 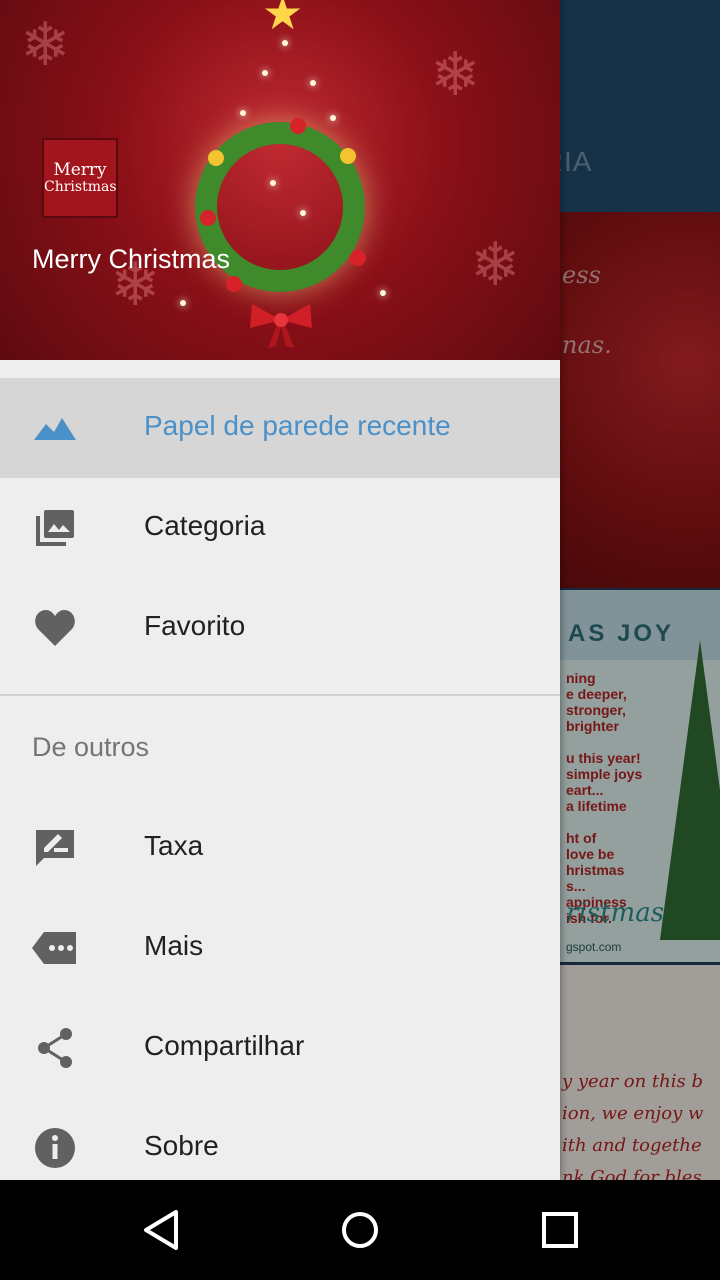 I want to click on drawer-item-label: Mais, so click(x=174, y=945).